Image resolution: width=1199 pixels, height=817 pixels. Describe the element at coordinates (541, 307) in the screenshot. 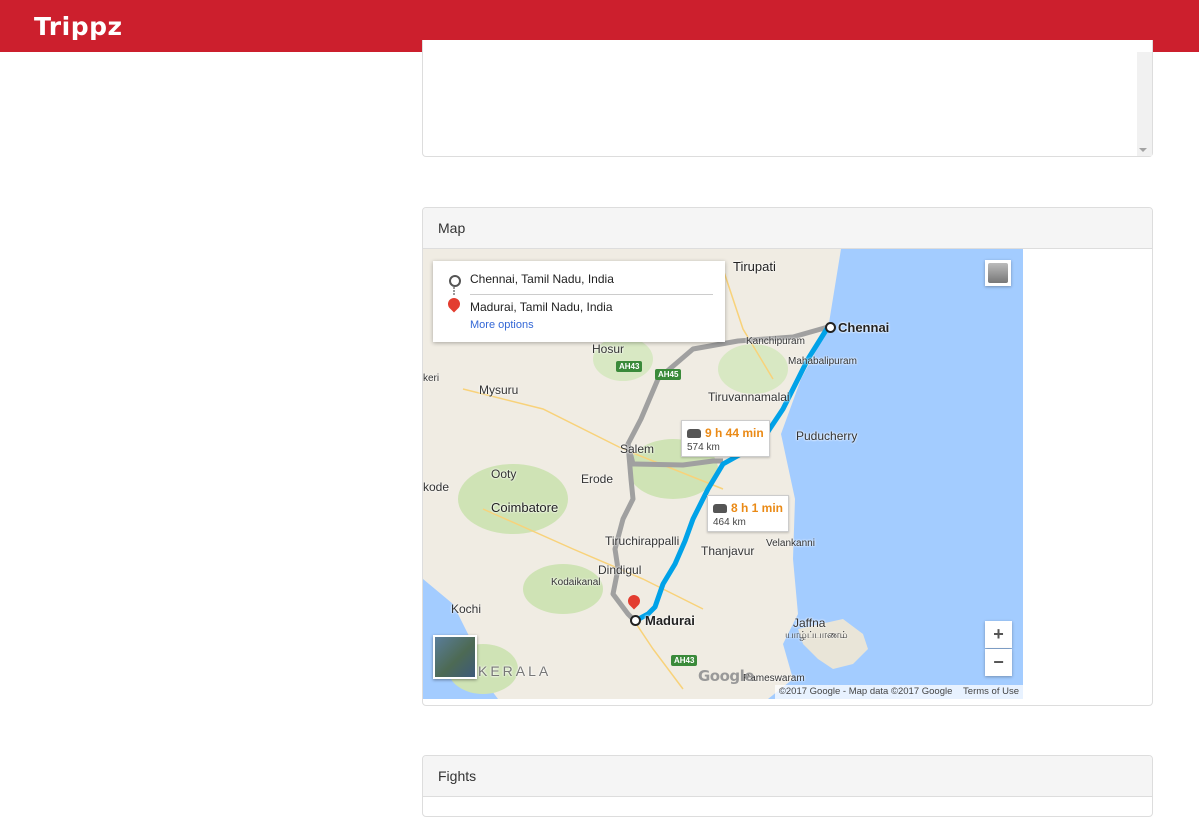

I see `destination-text: Madurai, Tamil Nadu, India` at that location.